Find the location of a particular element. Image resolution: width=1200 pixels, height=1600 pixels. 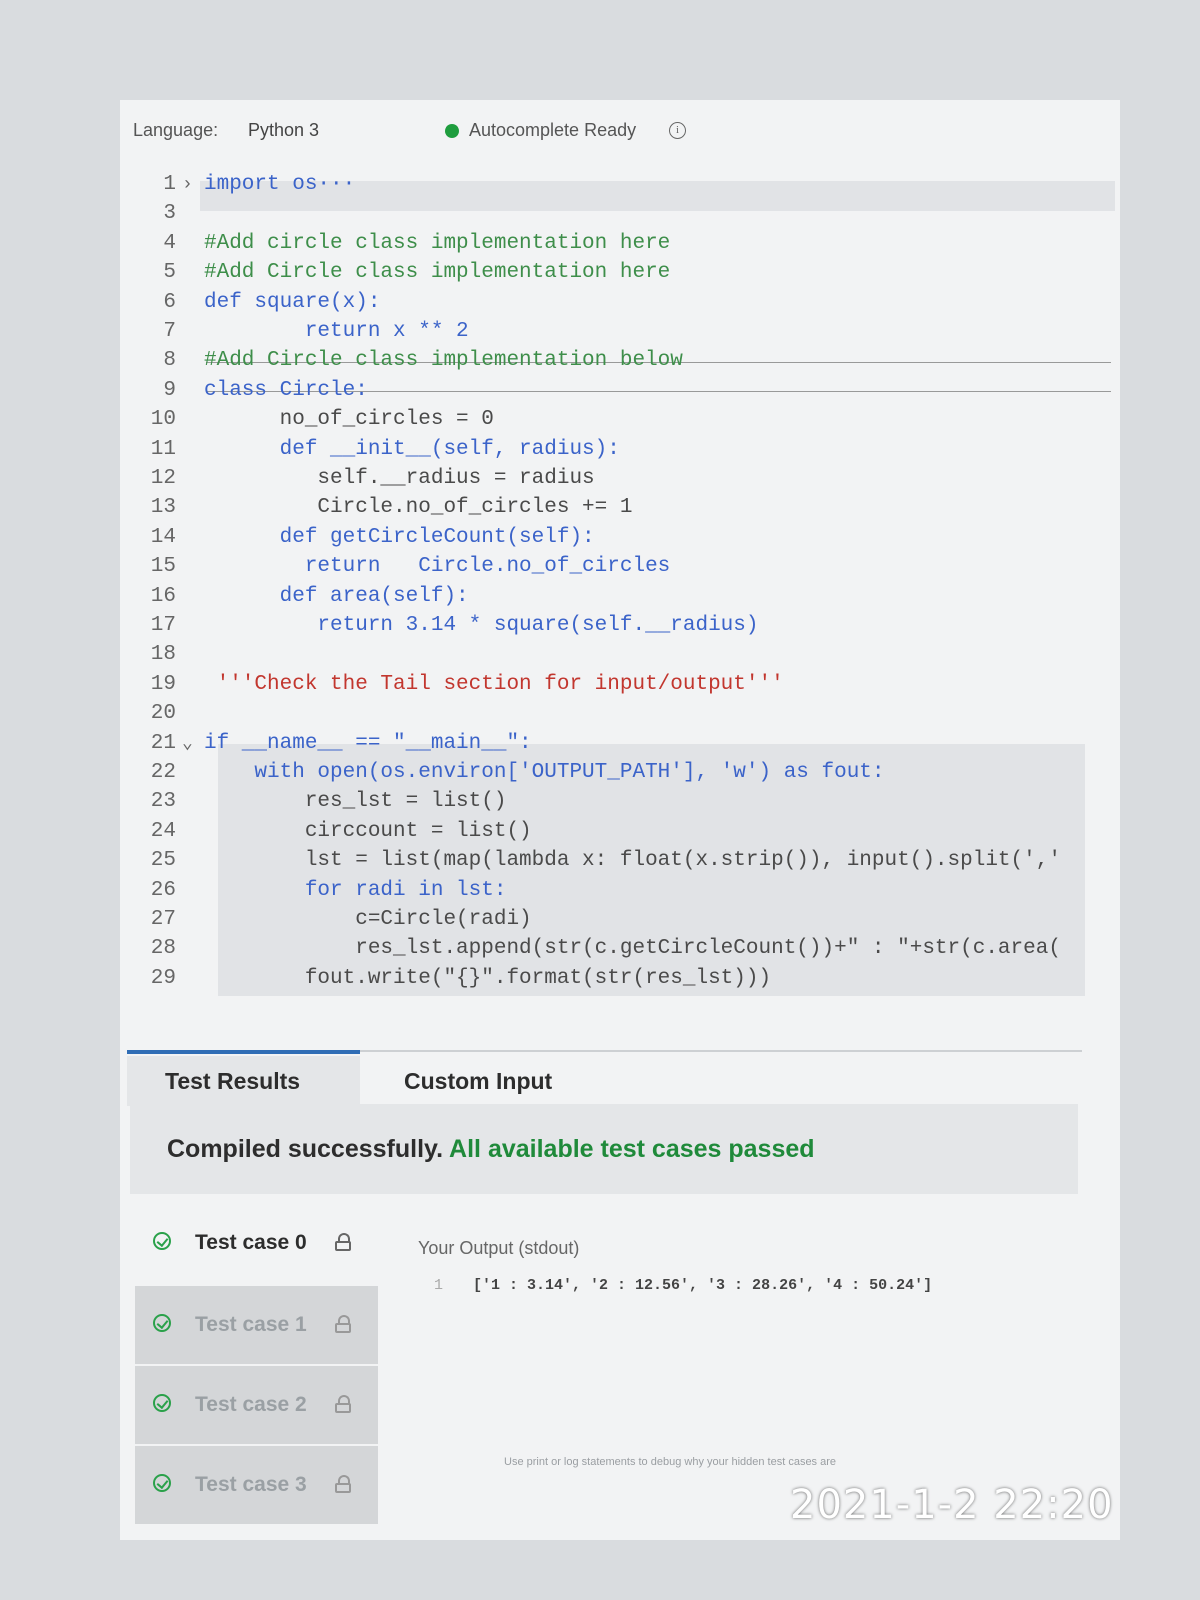

code-line: 4 #Add circle class implementation here is located at coordinates (627, 244).